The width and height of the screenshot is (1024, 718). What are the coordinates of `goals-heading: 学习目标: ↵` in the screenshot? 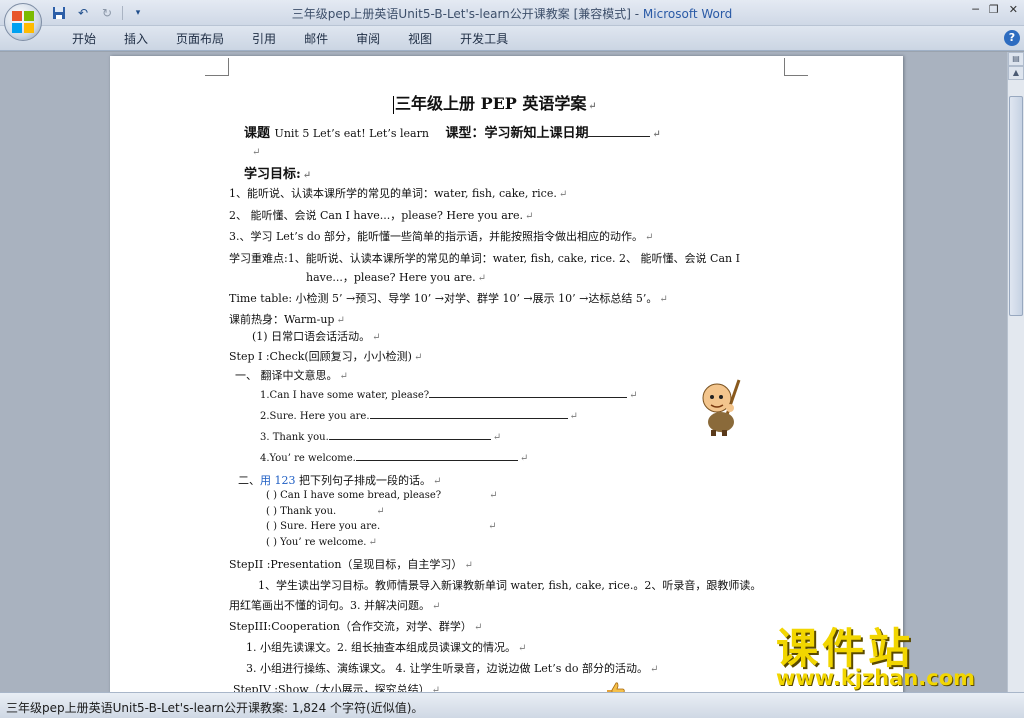 It's located at (278, 174).